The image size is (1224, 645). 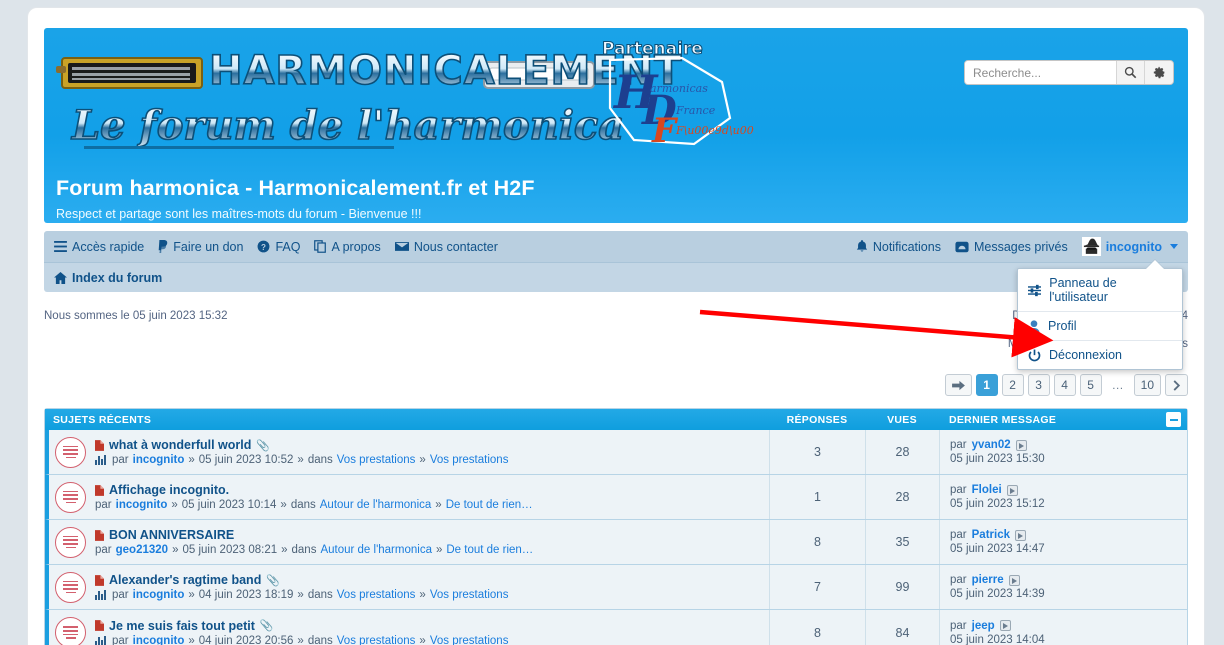 What do you see at coordinates (182, 626) in the screenshot?
I see `topic-title-link: Je me suis fais tout petit` at bounding box center [182, 626].